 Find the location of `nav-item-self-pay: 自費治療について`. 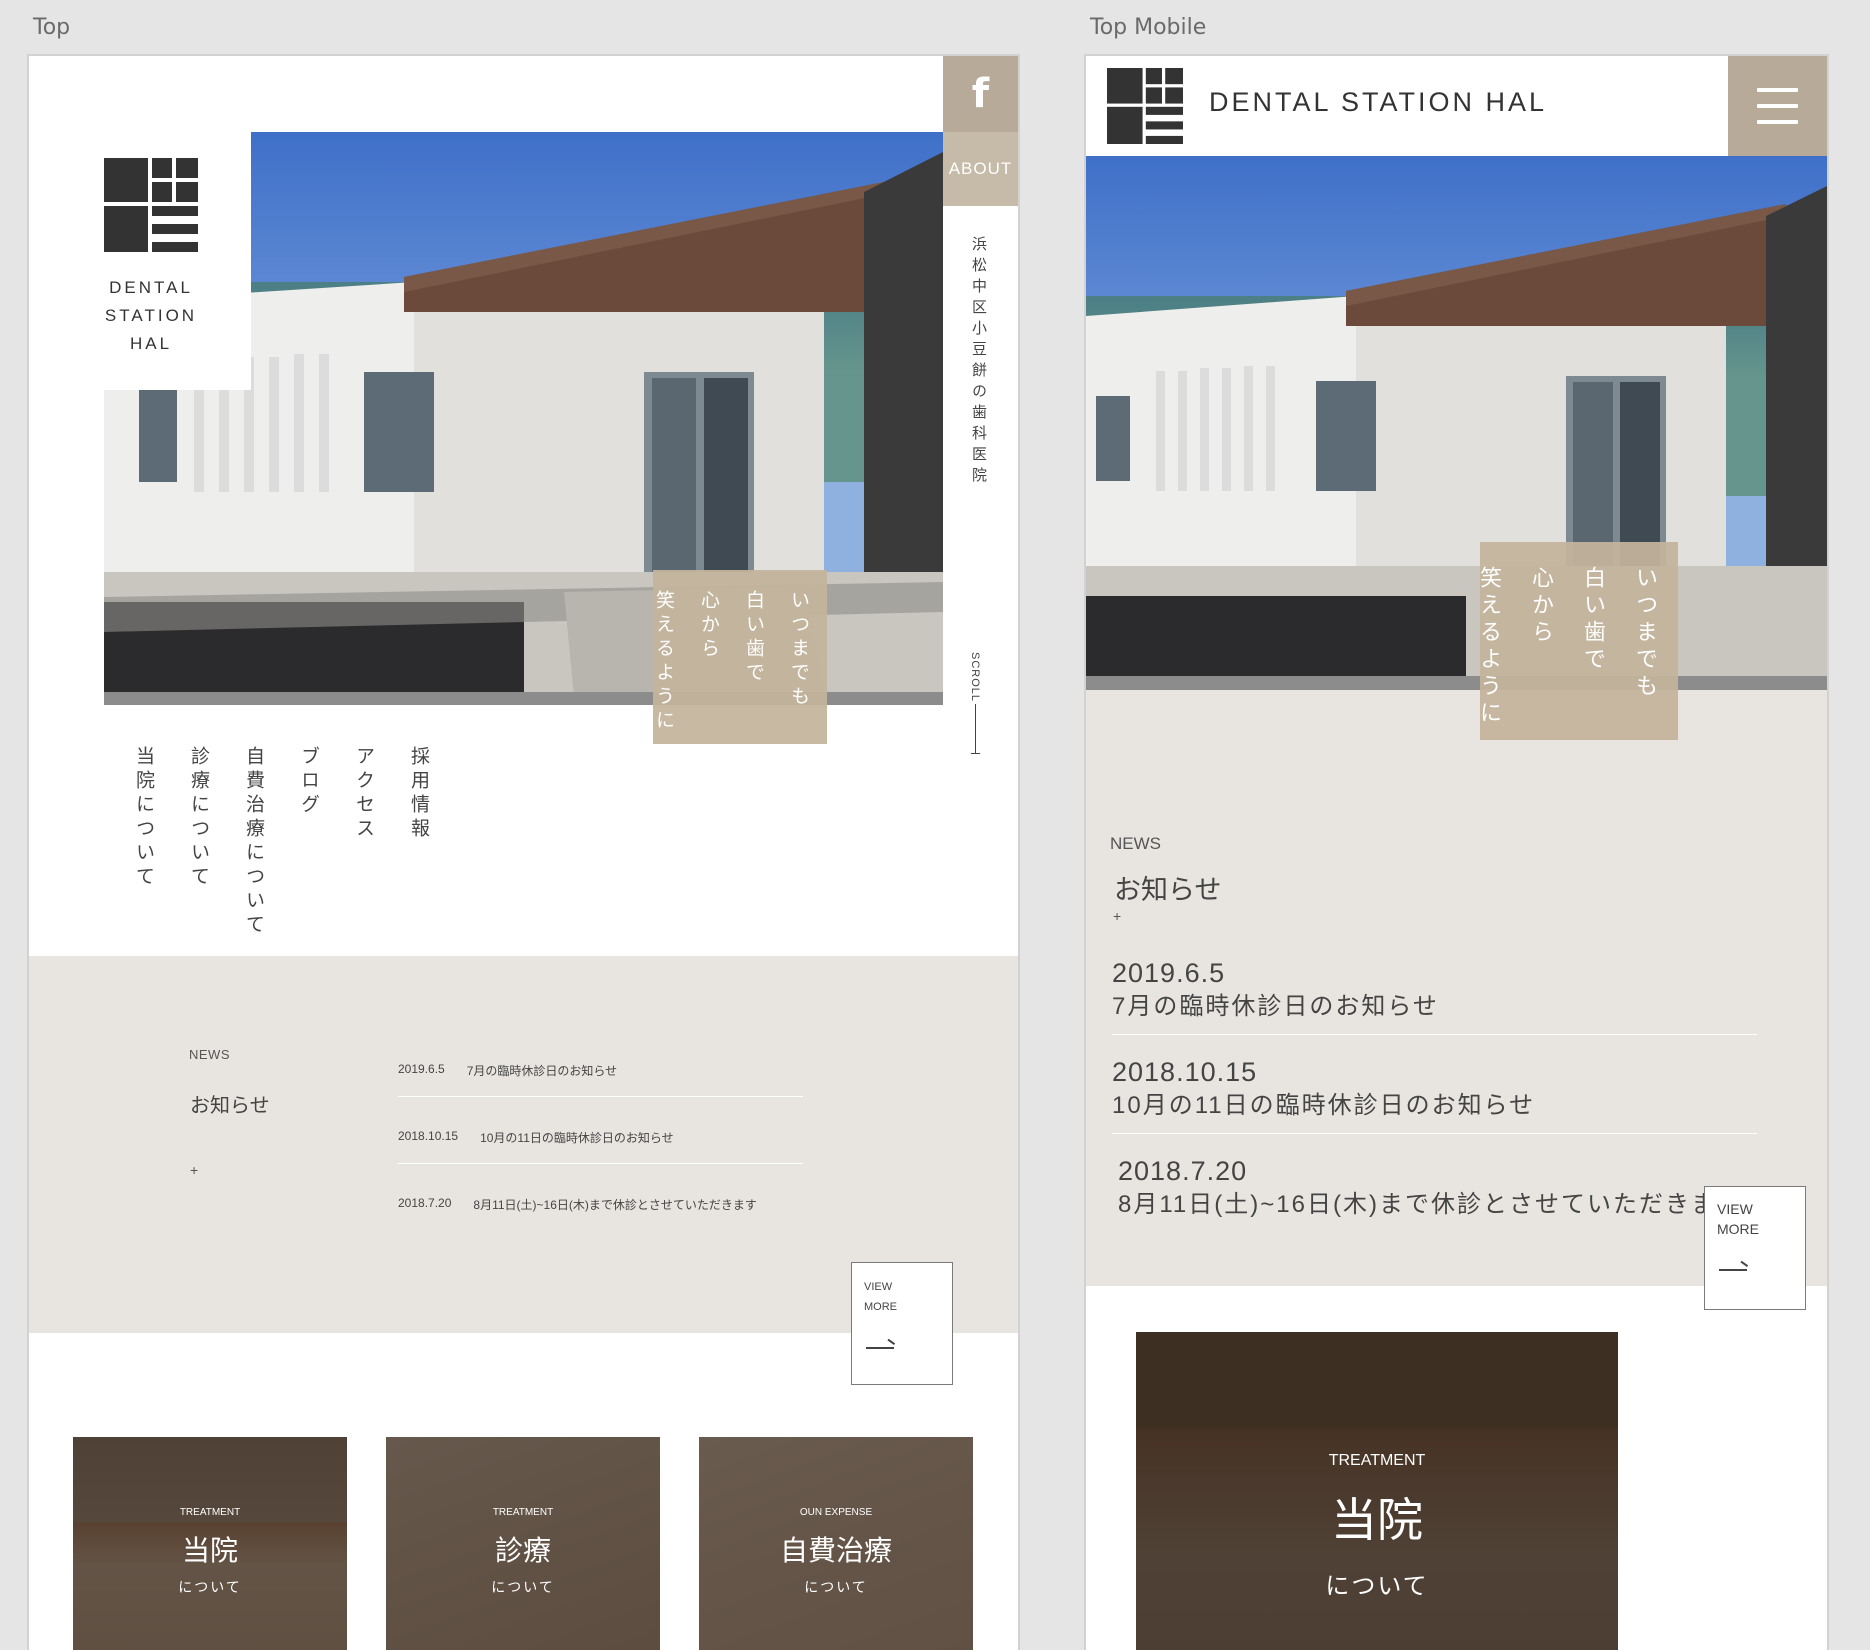

nav-item-self-pay: 自費治療について is located at coordinates (254, 842).